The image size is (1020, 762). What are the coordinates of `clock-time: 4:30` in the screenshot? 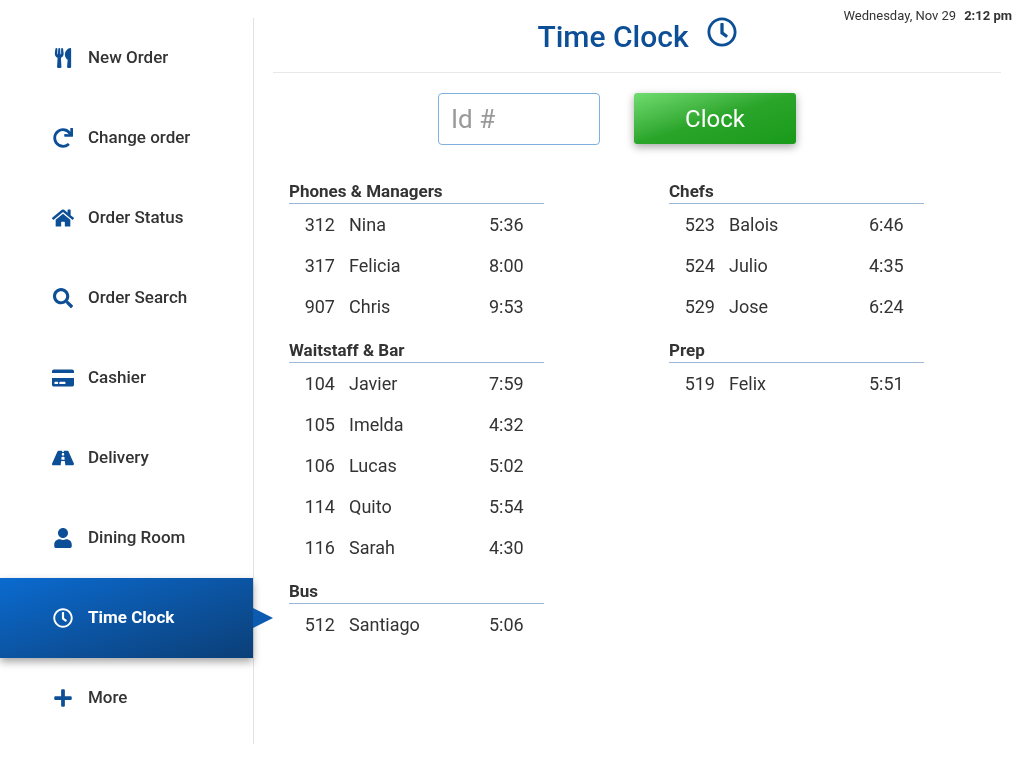 It's located at (506, 548).